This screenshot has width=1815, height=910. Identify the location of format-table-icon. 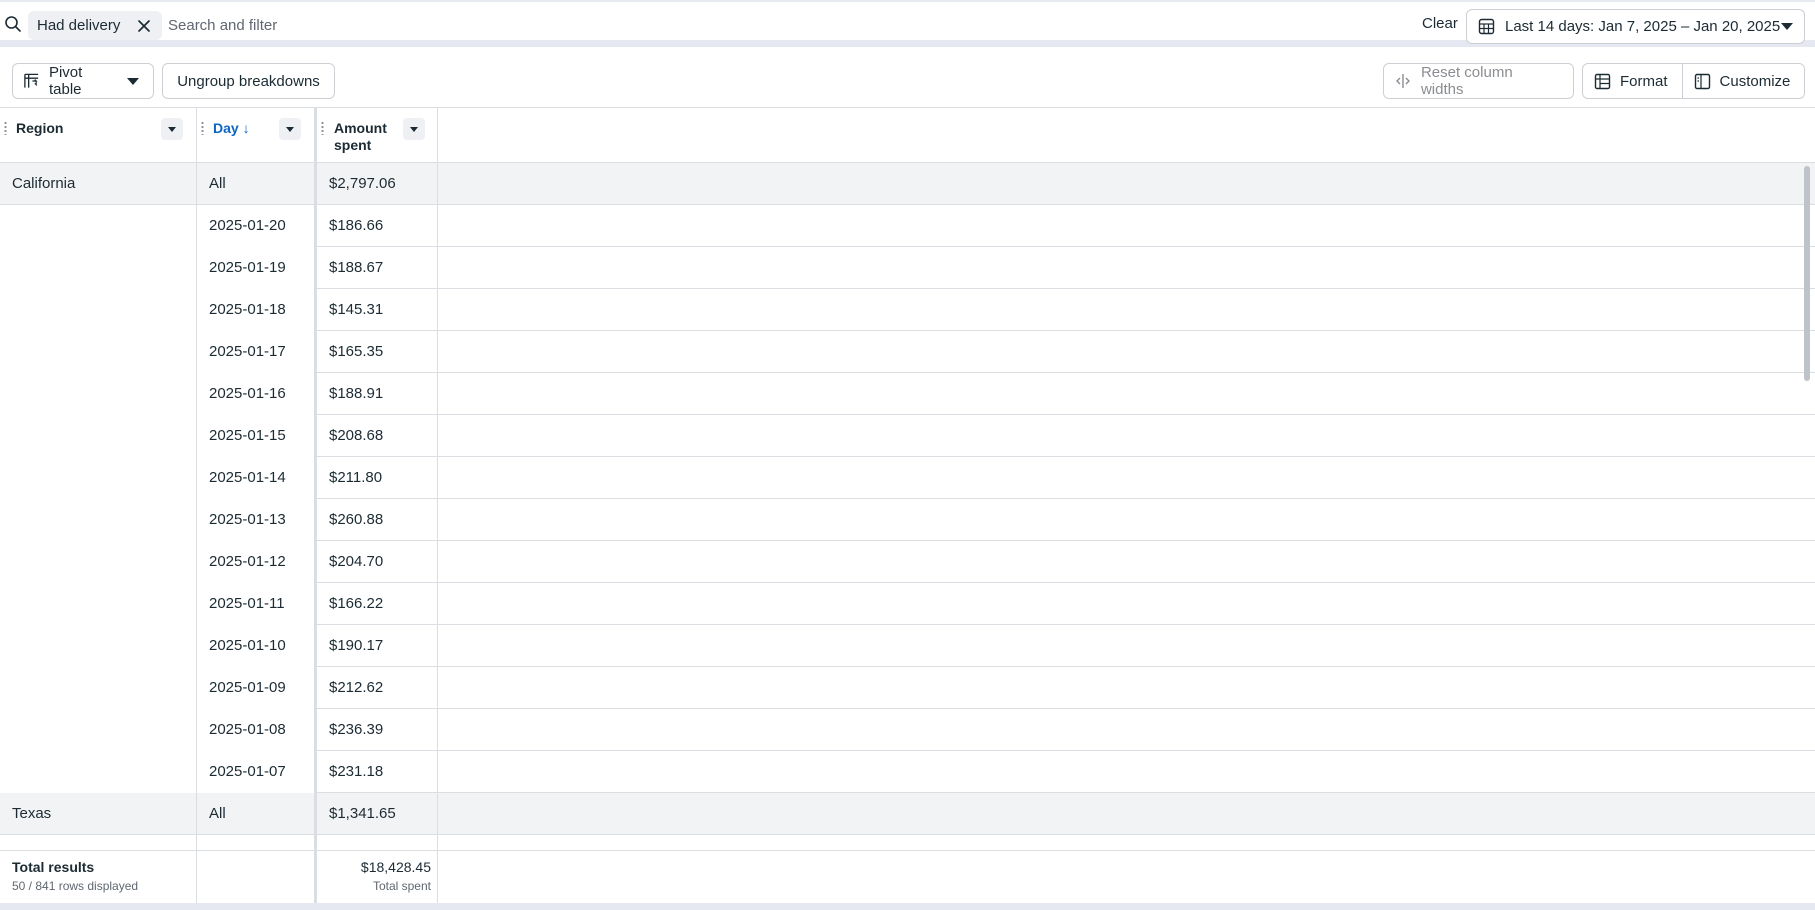
(1602, 81).